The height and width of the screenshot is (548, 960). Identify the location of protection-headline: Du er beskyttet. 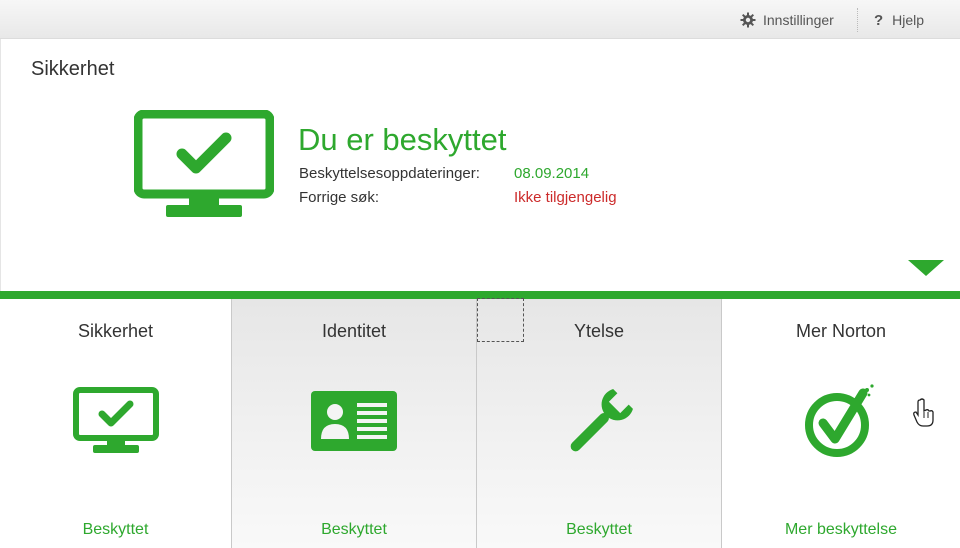
(402, 139).